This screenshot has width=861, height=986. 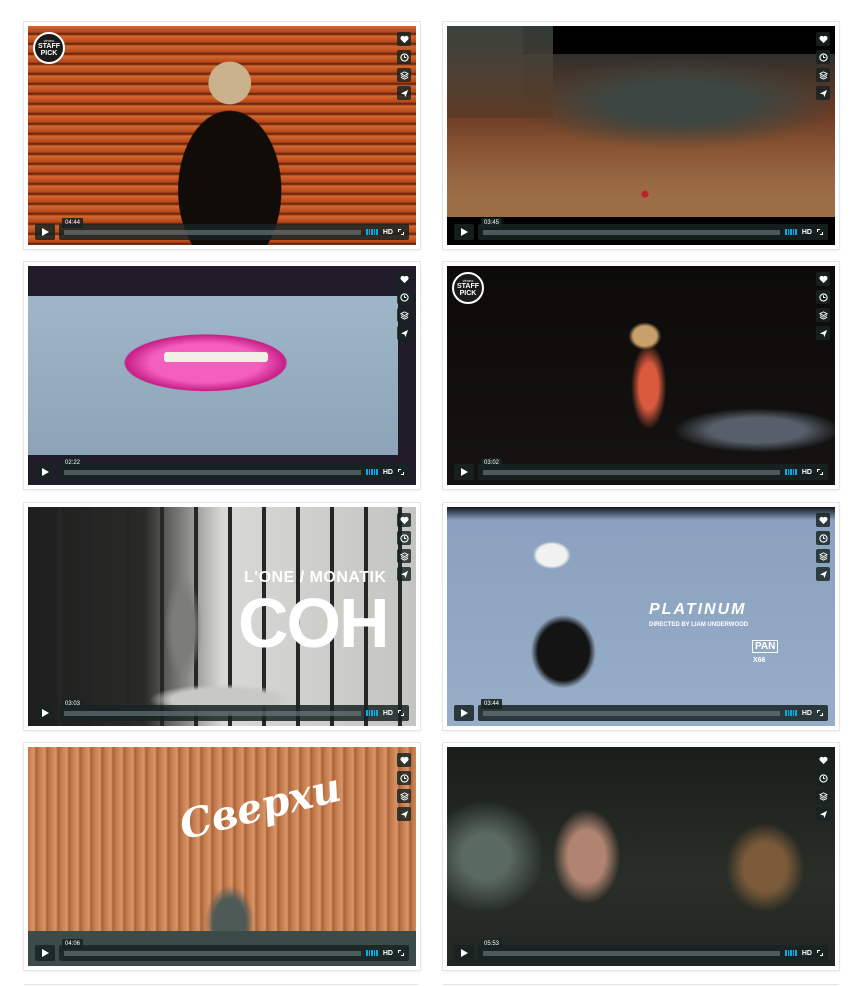 What do you see at coordinates (641, 375) in the screenshot?
I see `video-player: vimeo STAFF PICK 03:02 HD` at bounding box center [641, 375].